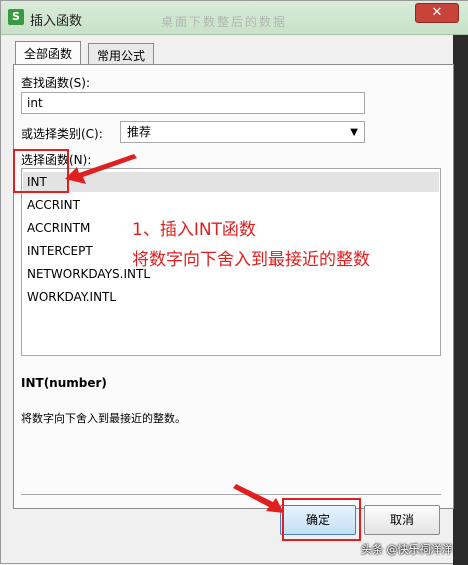  I want to click on arrow-to-function-list, so click(101, 169).